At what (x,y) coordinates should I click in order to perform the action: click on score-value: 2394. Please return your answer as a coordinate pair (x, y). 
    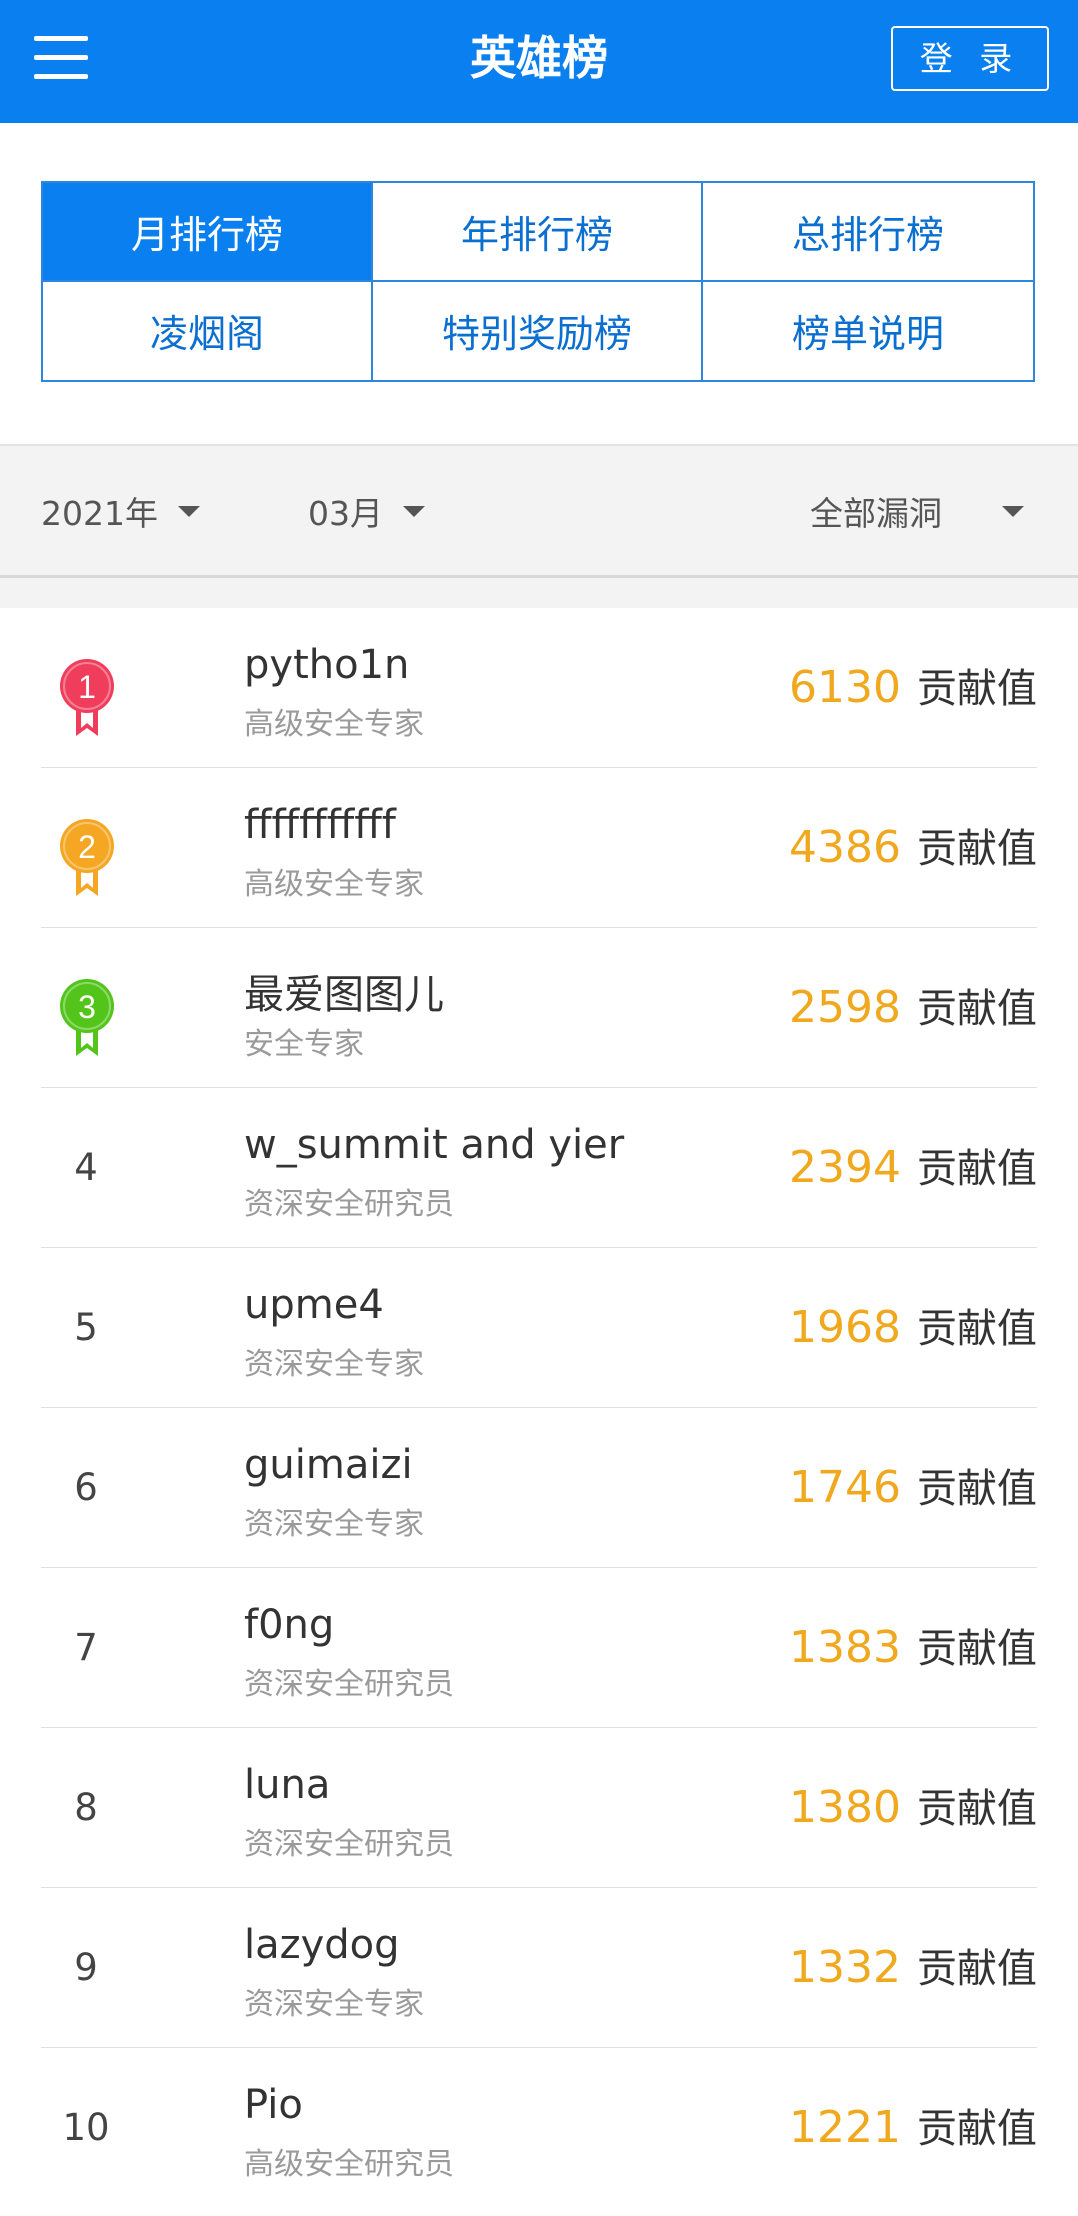
    Looking at the image, I should click on (845, 1167).